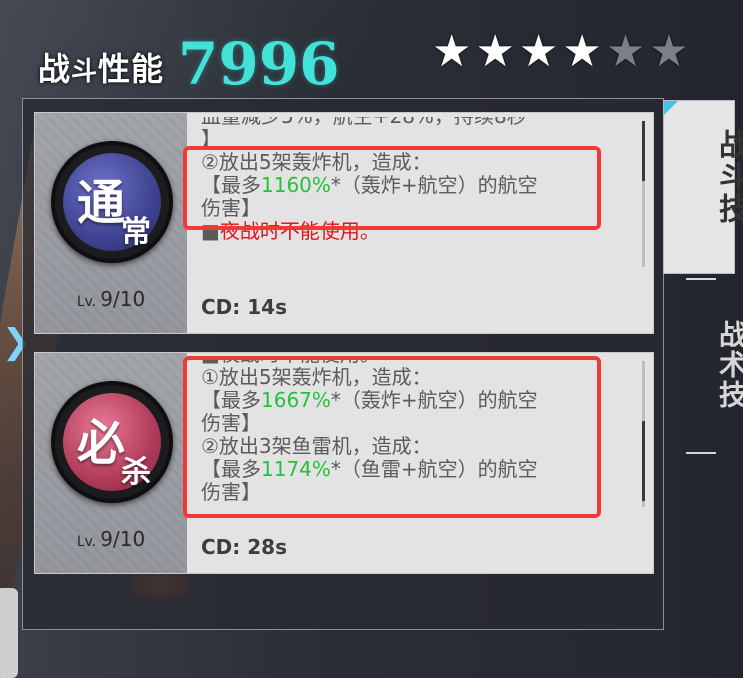 This screenshot has width=743, height=678. I want to click on rarity-stars: ★ ★ ★ ★ ★ ★, so click(560, 52).